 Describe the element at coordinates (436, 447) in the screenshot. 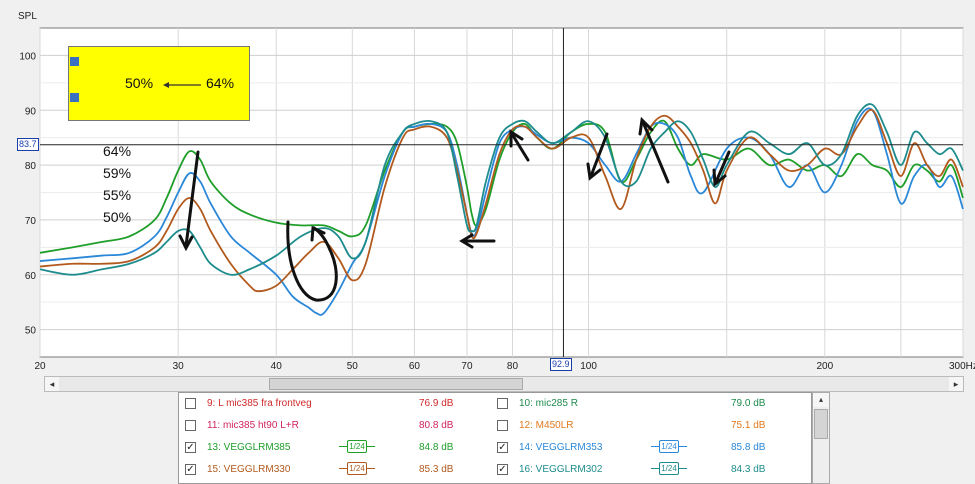

I see `legend-value: 84.8 dB` at that location.